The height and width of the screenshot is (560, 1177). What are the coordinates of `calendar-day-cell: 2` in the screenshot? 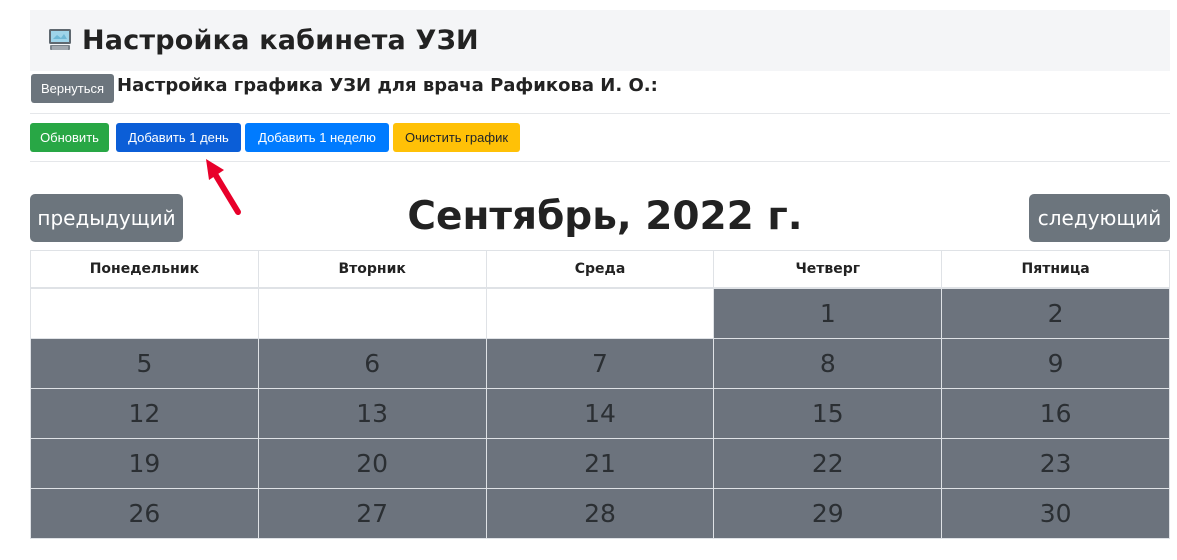 It's located at (1055, 313).